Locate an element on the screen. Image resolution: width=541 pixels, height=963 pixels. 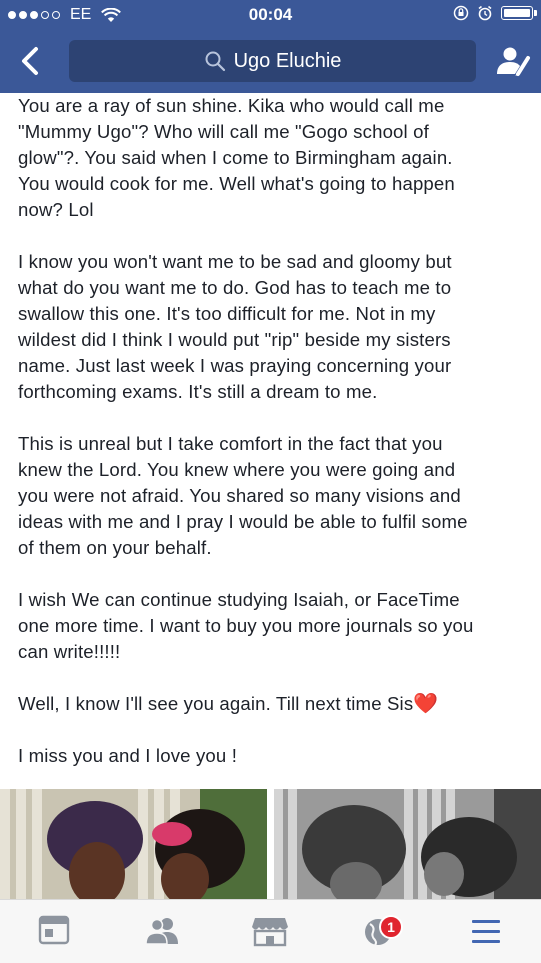
notification-badge: 1 is located at coordinates (391, 927).